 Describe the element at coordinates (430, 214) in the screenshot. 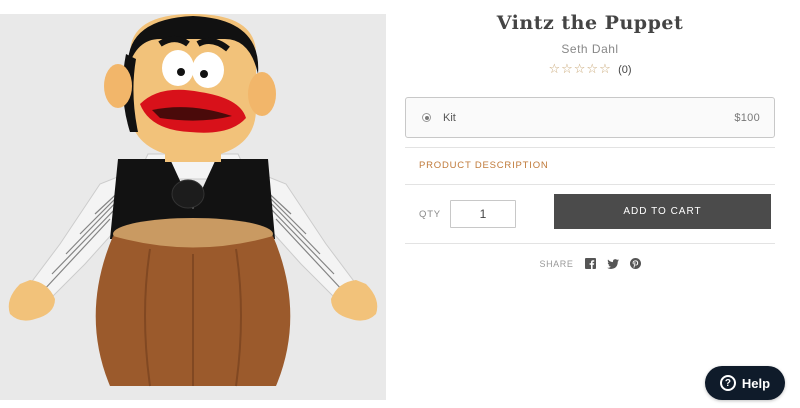

I see `qty-label: QTY` at that location.